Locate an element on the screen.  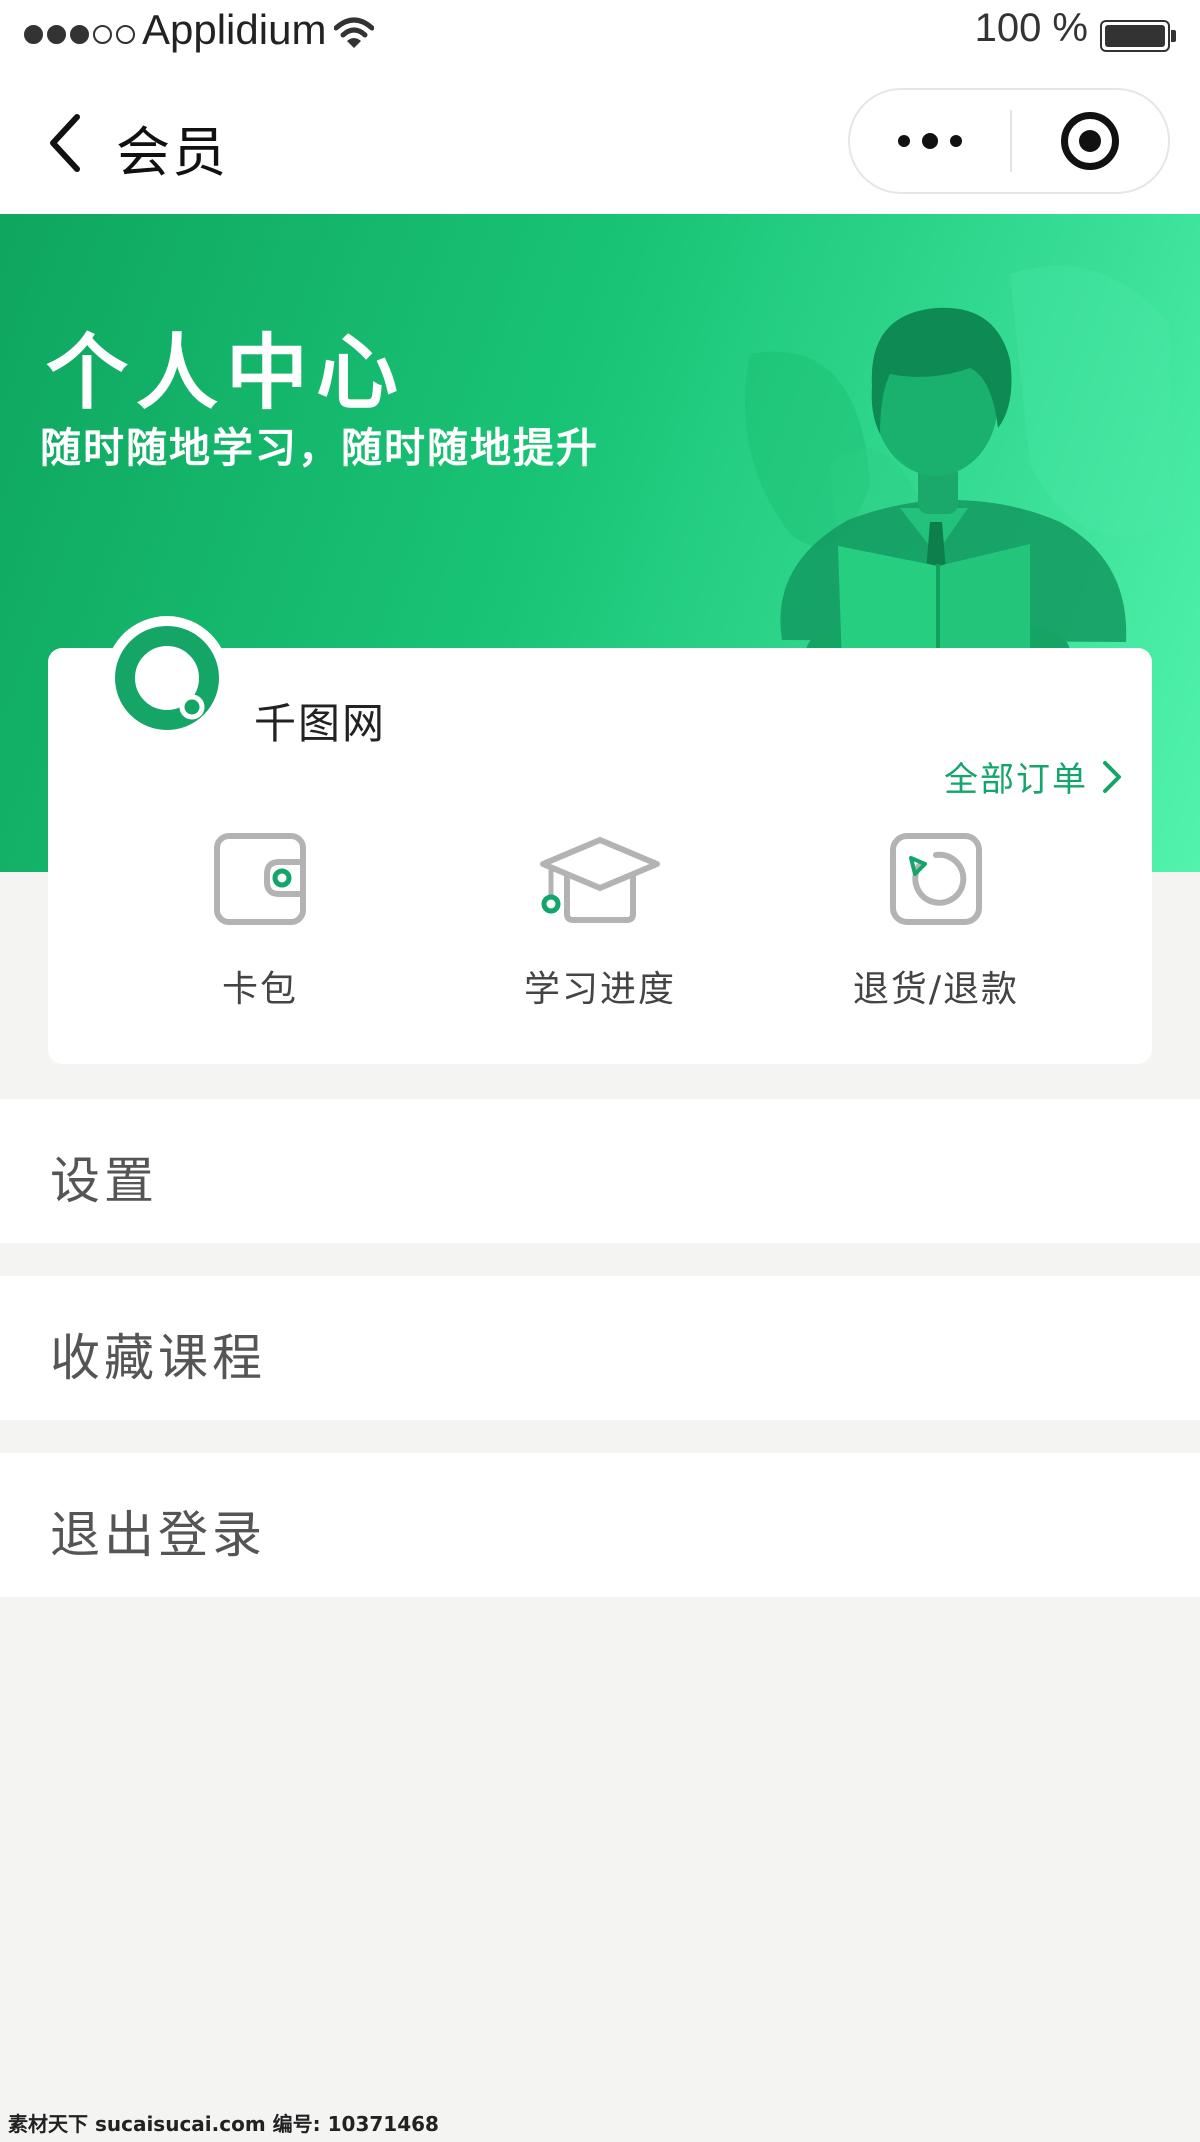
mini-program-capsule is located at coordinates (1009, 141).